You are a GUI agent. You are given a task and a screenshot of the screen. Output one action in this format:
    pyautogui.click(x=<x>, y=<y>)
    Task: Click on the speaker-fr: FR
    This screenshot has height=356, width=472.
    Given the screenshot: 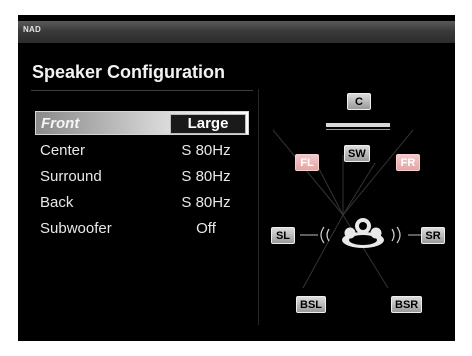 What is the action you would take?
    pyautogui.click(x=408, y=162)
    